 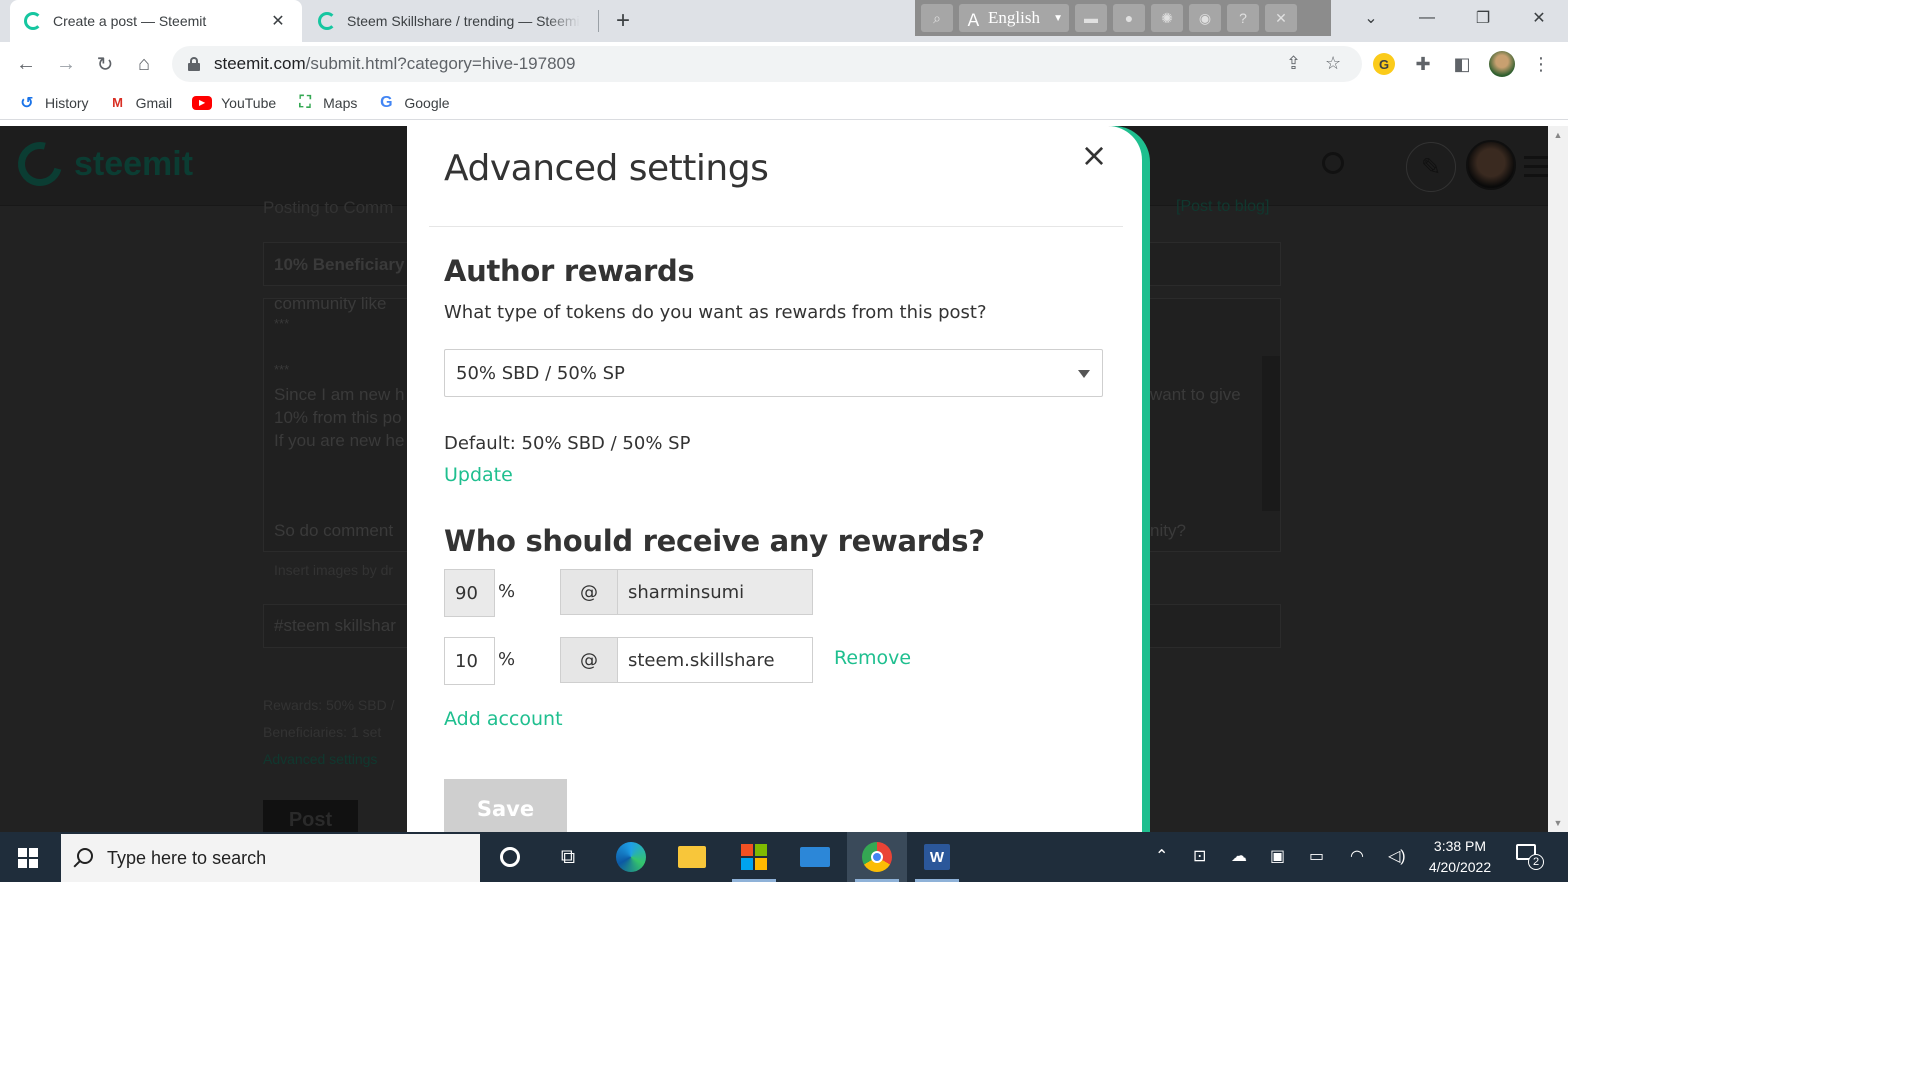 I want to click on body-line: ***, so click(x=282, y=323).